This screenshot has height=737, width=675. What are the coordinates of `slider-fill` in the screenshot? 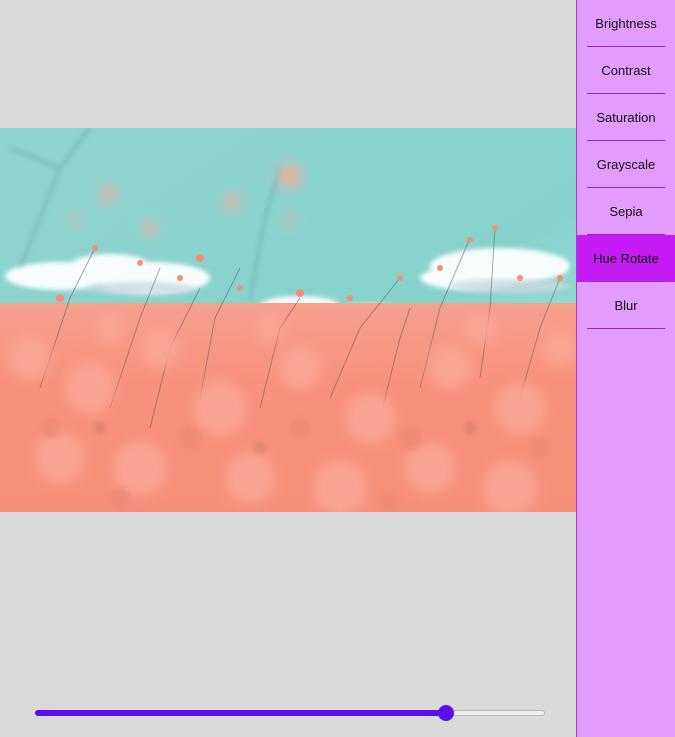 It's located at (241, 713).